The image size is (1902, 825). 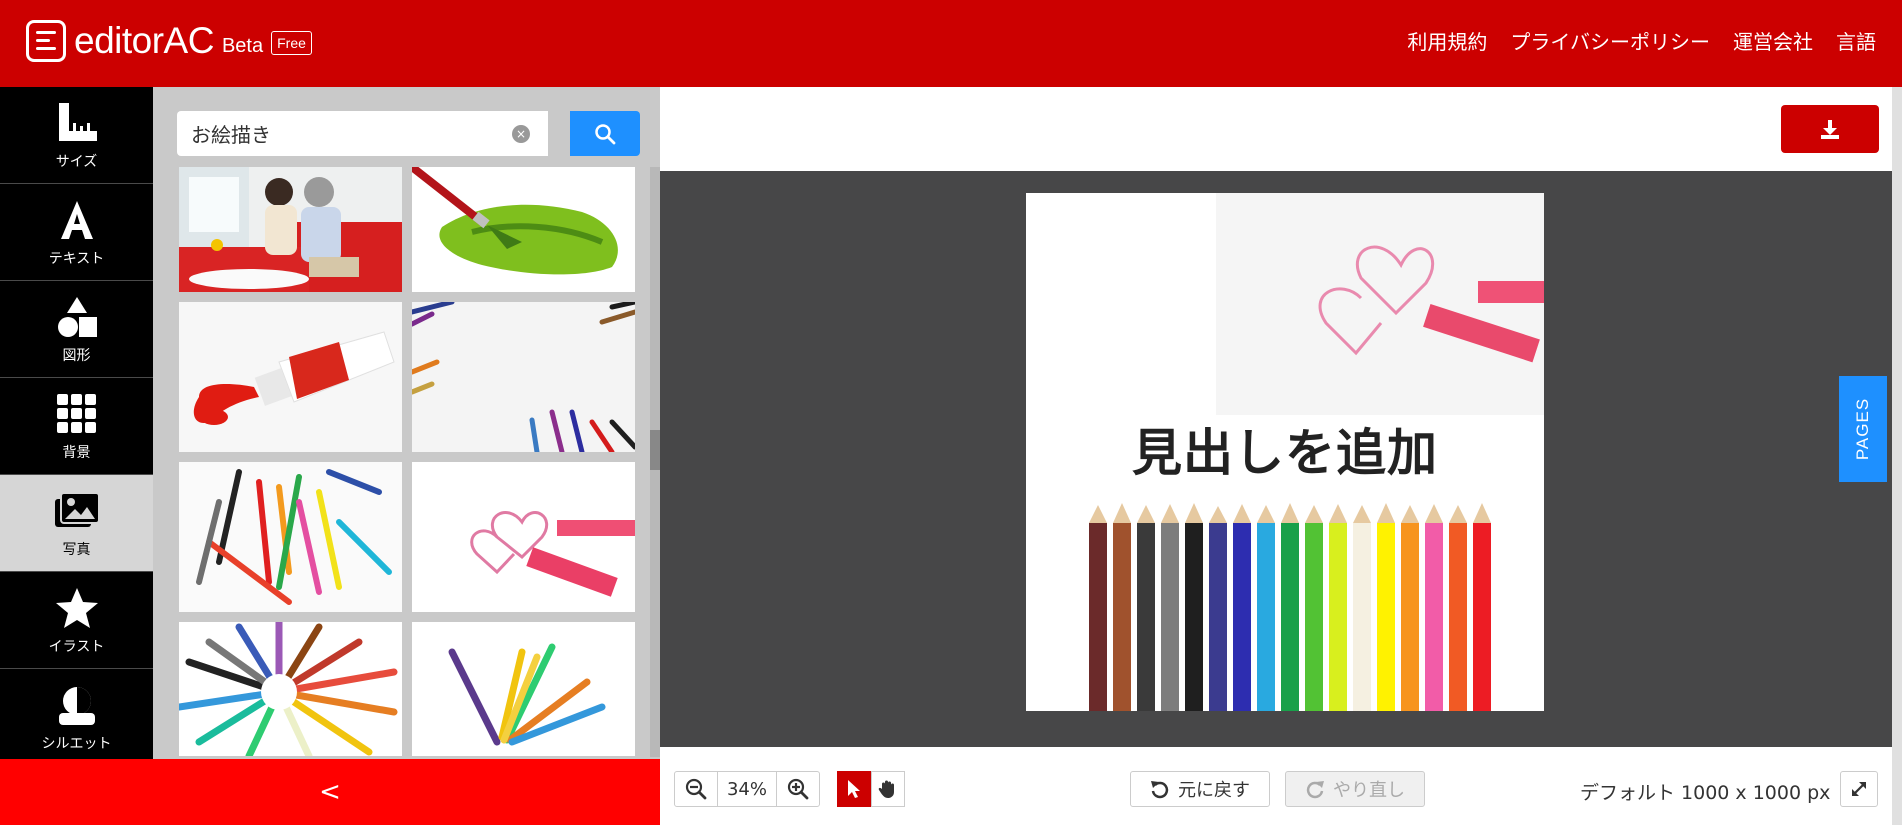 I want to click on canvas-size-info: デフォルト 1000 x 1000 px, so click(x=1705, y=793).